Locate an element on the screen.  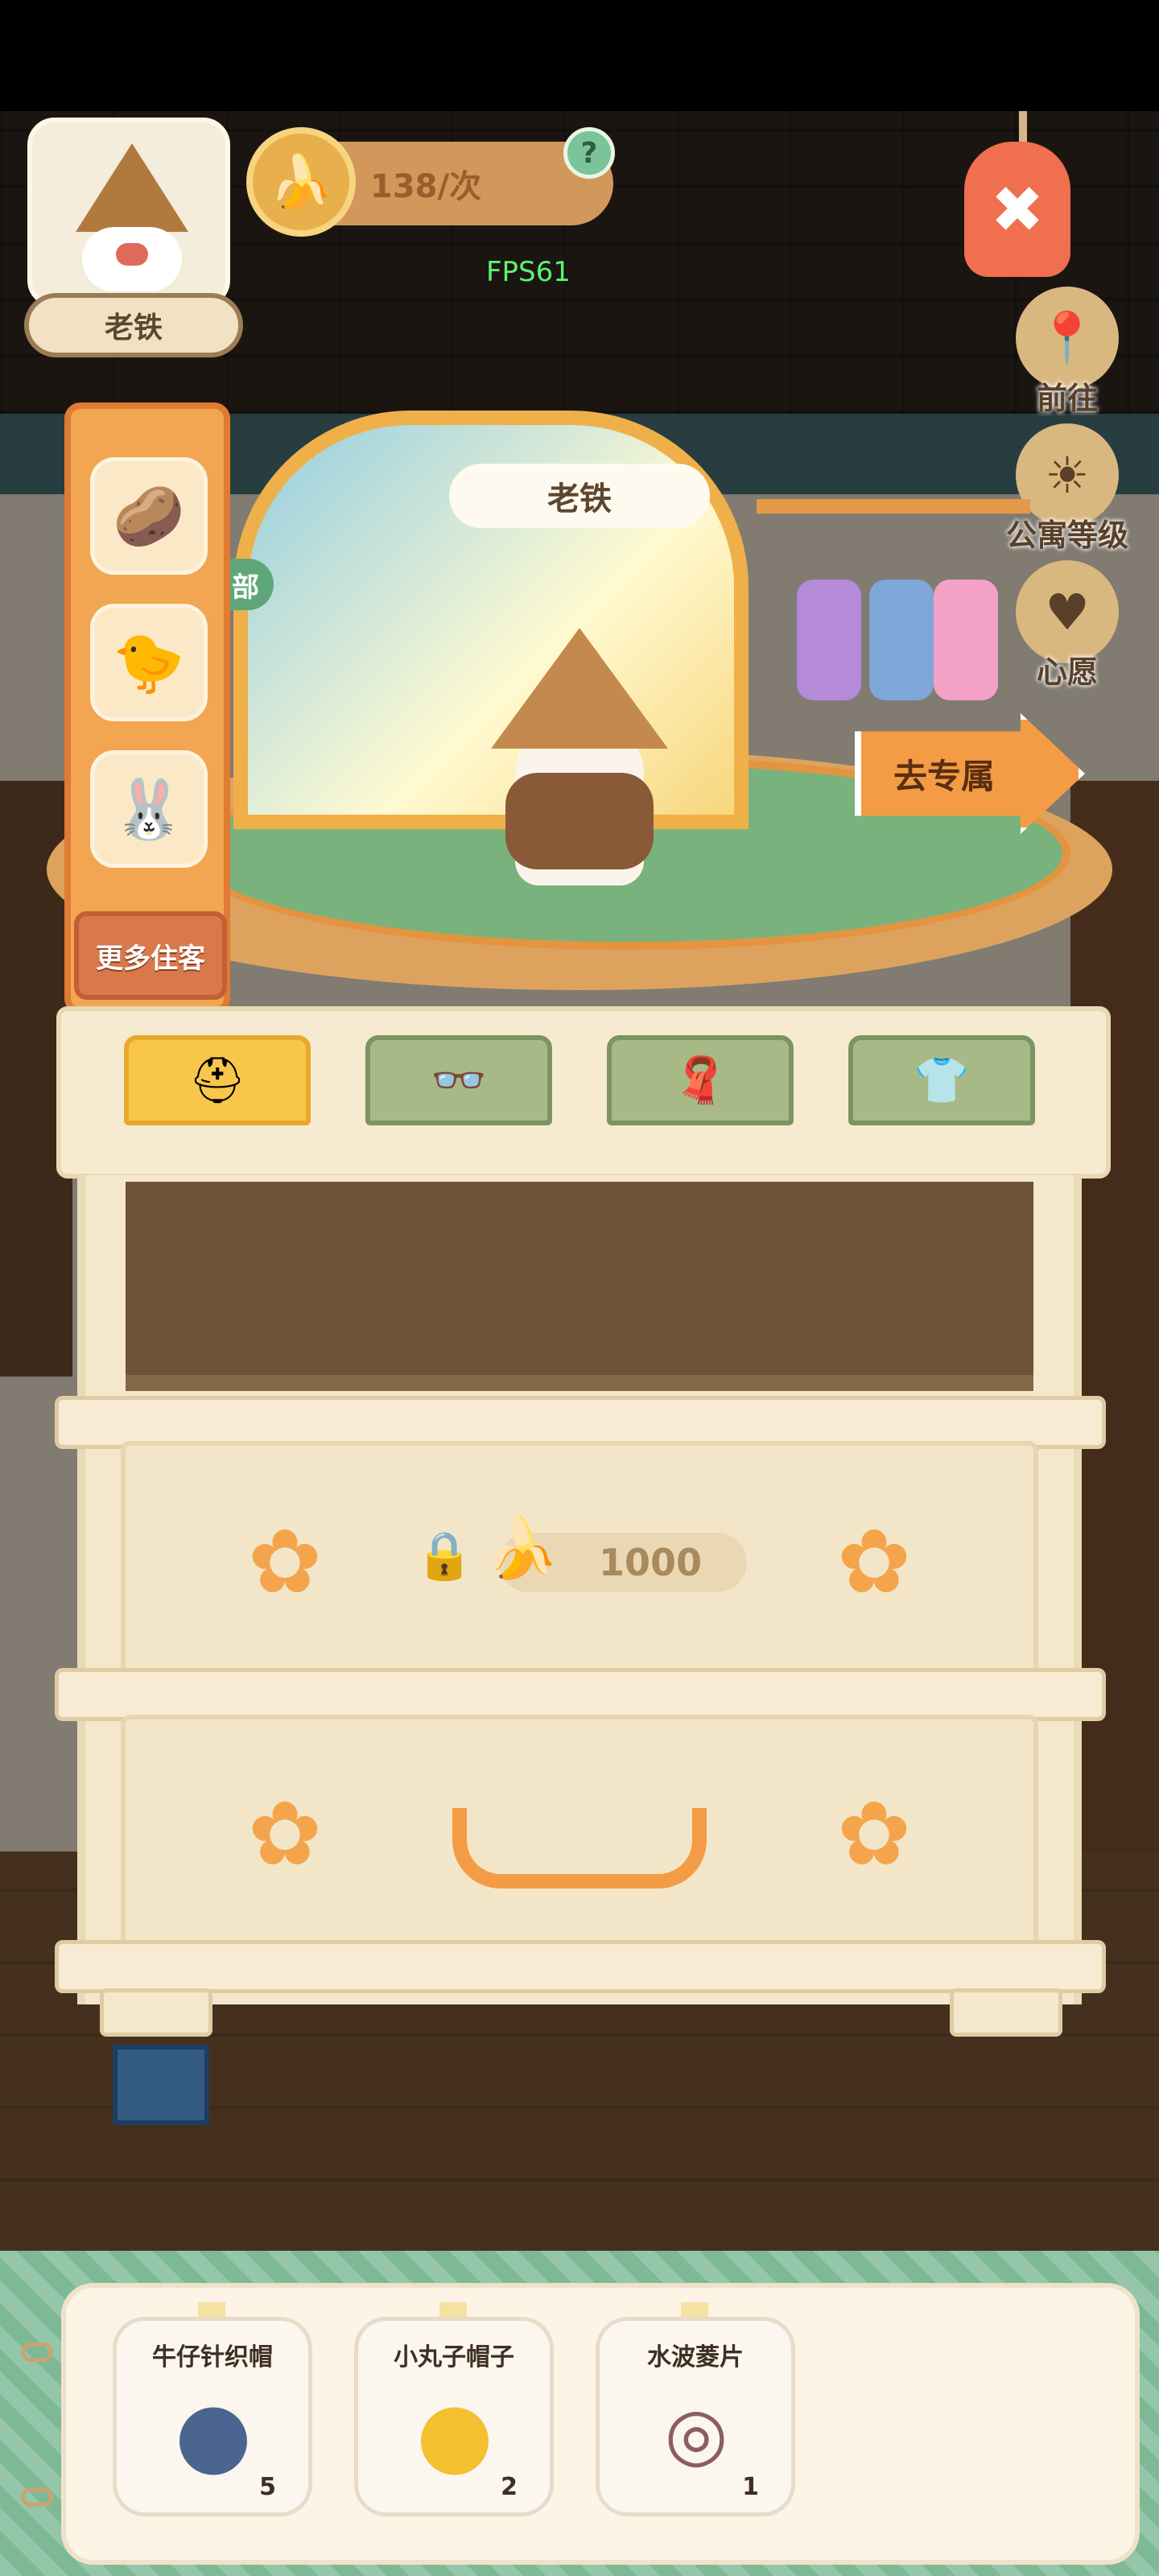
yellow-cap-icon: ● is located at coordinates (454, 2433).